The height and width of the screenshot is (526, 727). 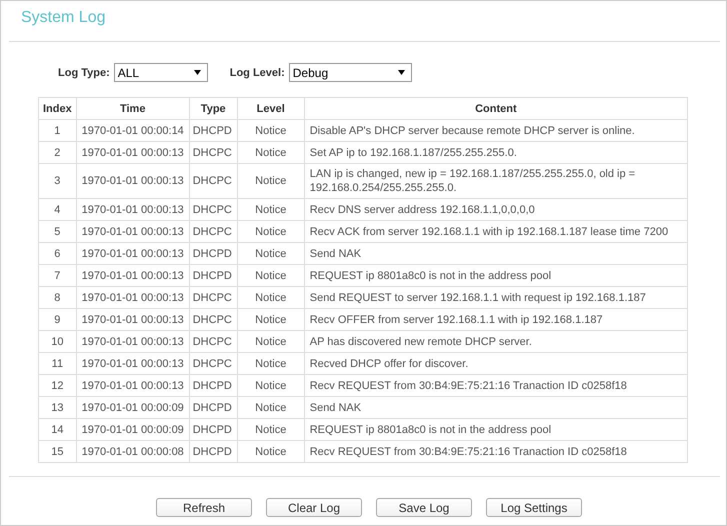 I want to click on dropdown: Debug, so click(x=350, y=72).